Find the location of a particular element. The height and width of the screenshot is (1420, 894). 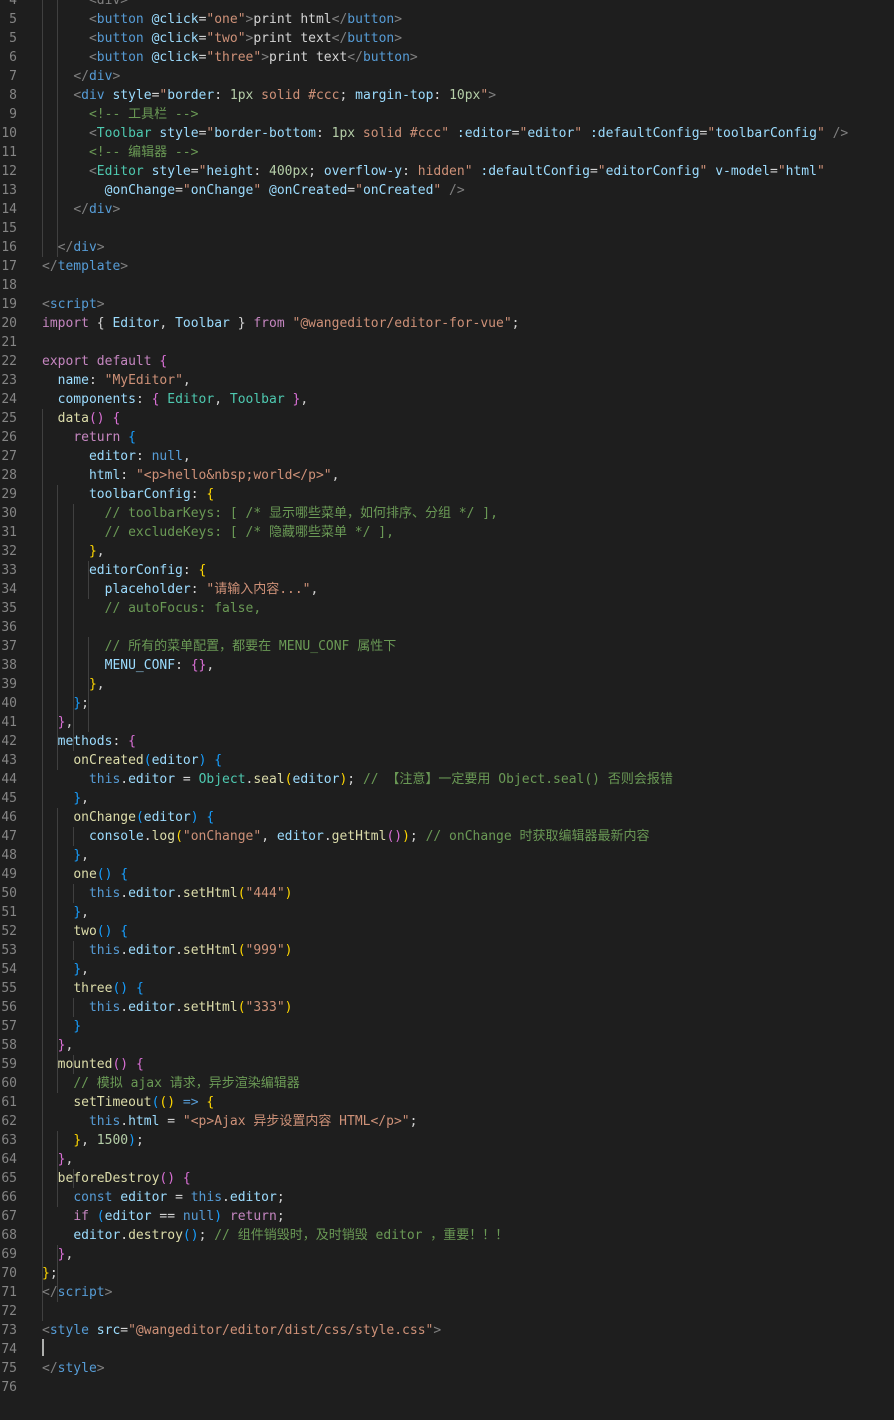

code-line: 34 placeholder: "请输入内容...", is located at coordinates (447, 589).